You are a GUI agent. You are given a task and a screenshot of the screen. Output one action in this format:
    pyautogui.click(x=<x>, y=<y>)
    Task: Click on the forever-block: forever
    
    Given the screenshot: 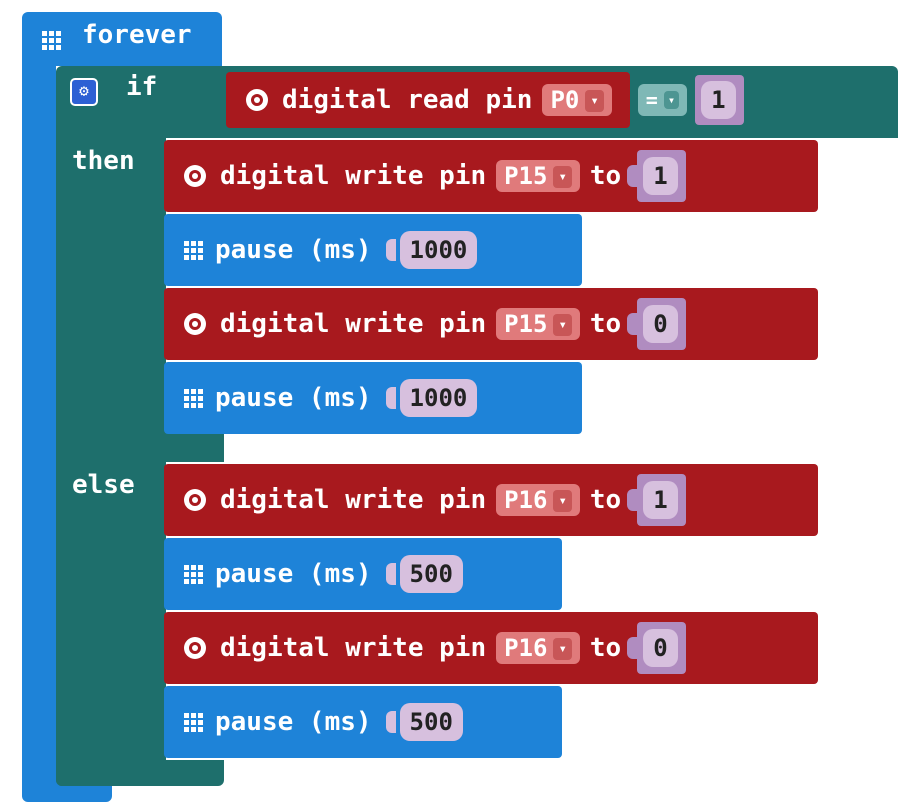 What is the action you would take?
    pyautogui.click(x=122, y=39)
    